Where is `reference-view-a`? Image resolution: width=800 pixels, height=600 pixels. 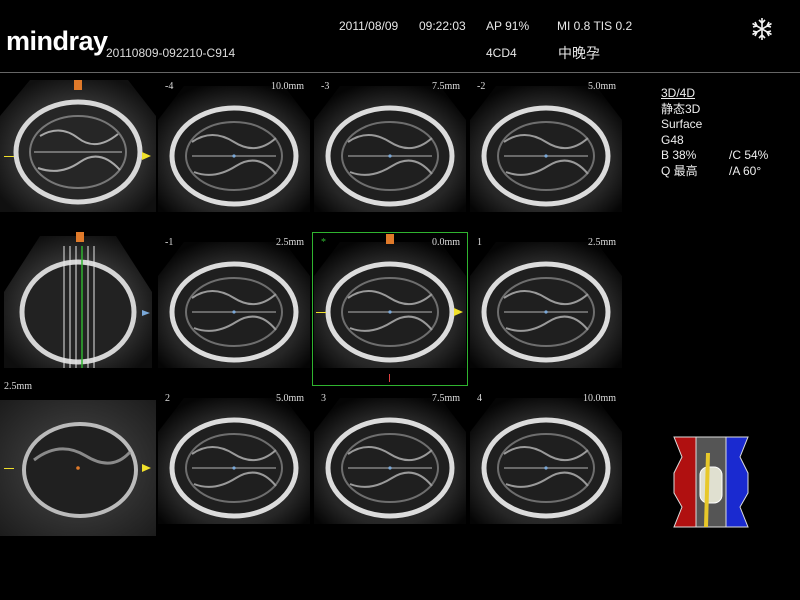 reference-view-a is located at coordinates (78, 144).